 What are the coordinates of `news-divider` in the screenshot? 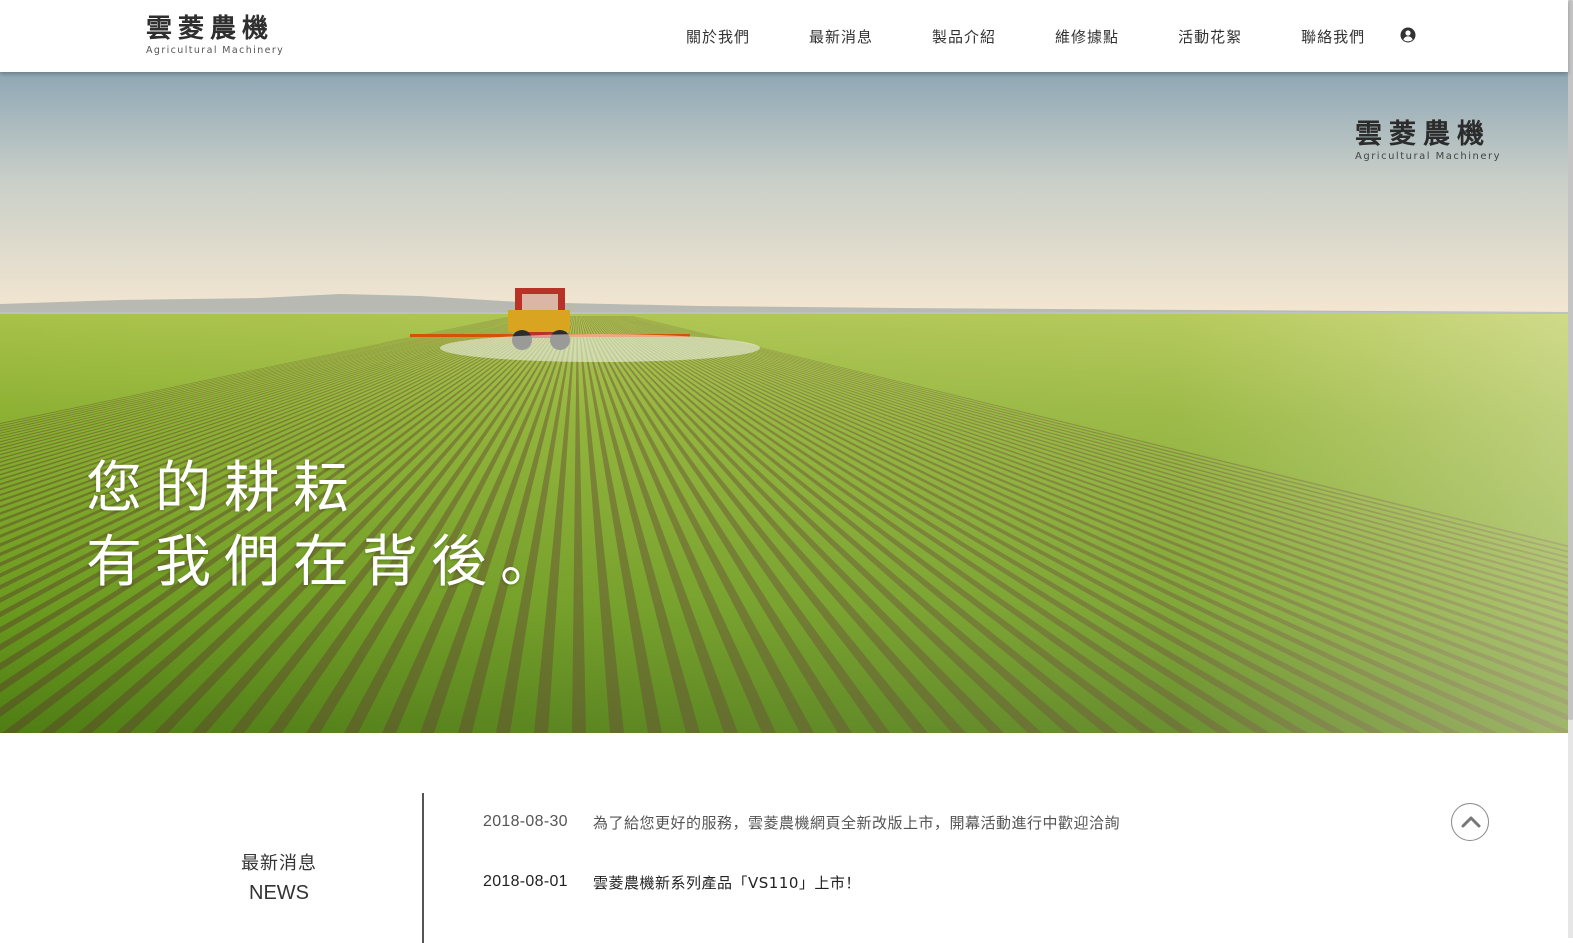 It's located at (423, 868).